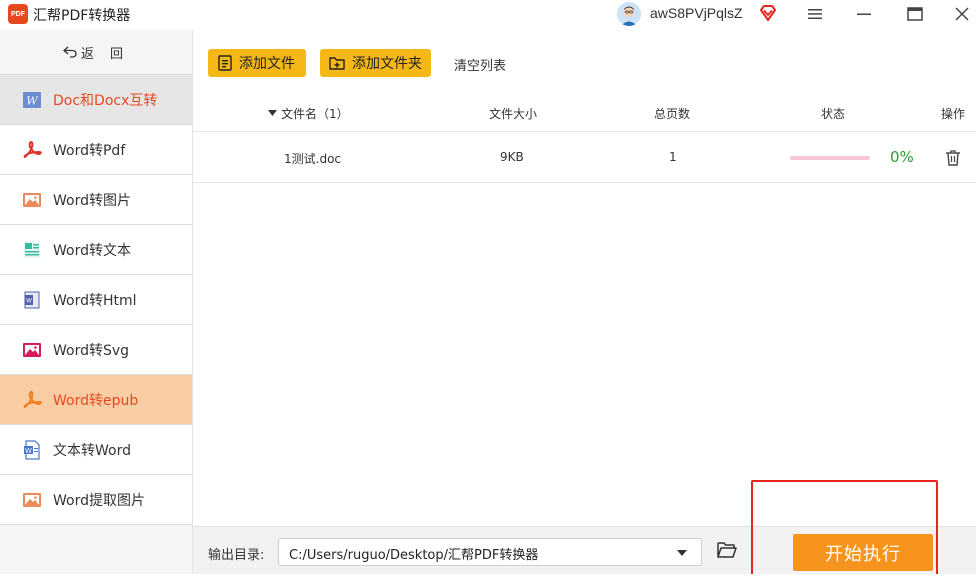 Image resolution: width=976 pixels, height=588 pixels. What do you see at coordinates (99, 501) in the screenshot?
I see `sidebar-item-label: Word提取图片` at bounding box center [99, 501].